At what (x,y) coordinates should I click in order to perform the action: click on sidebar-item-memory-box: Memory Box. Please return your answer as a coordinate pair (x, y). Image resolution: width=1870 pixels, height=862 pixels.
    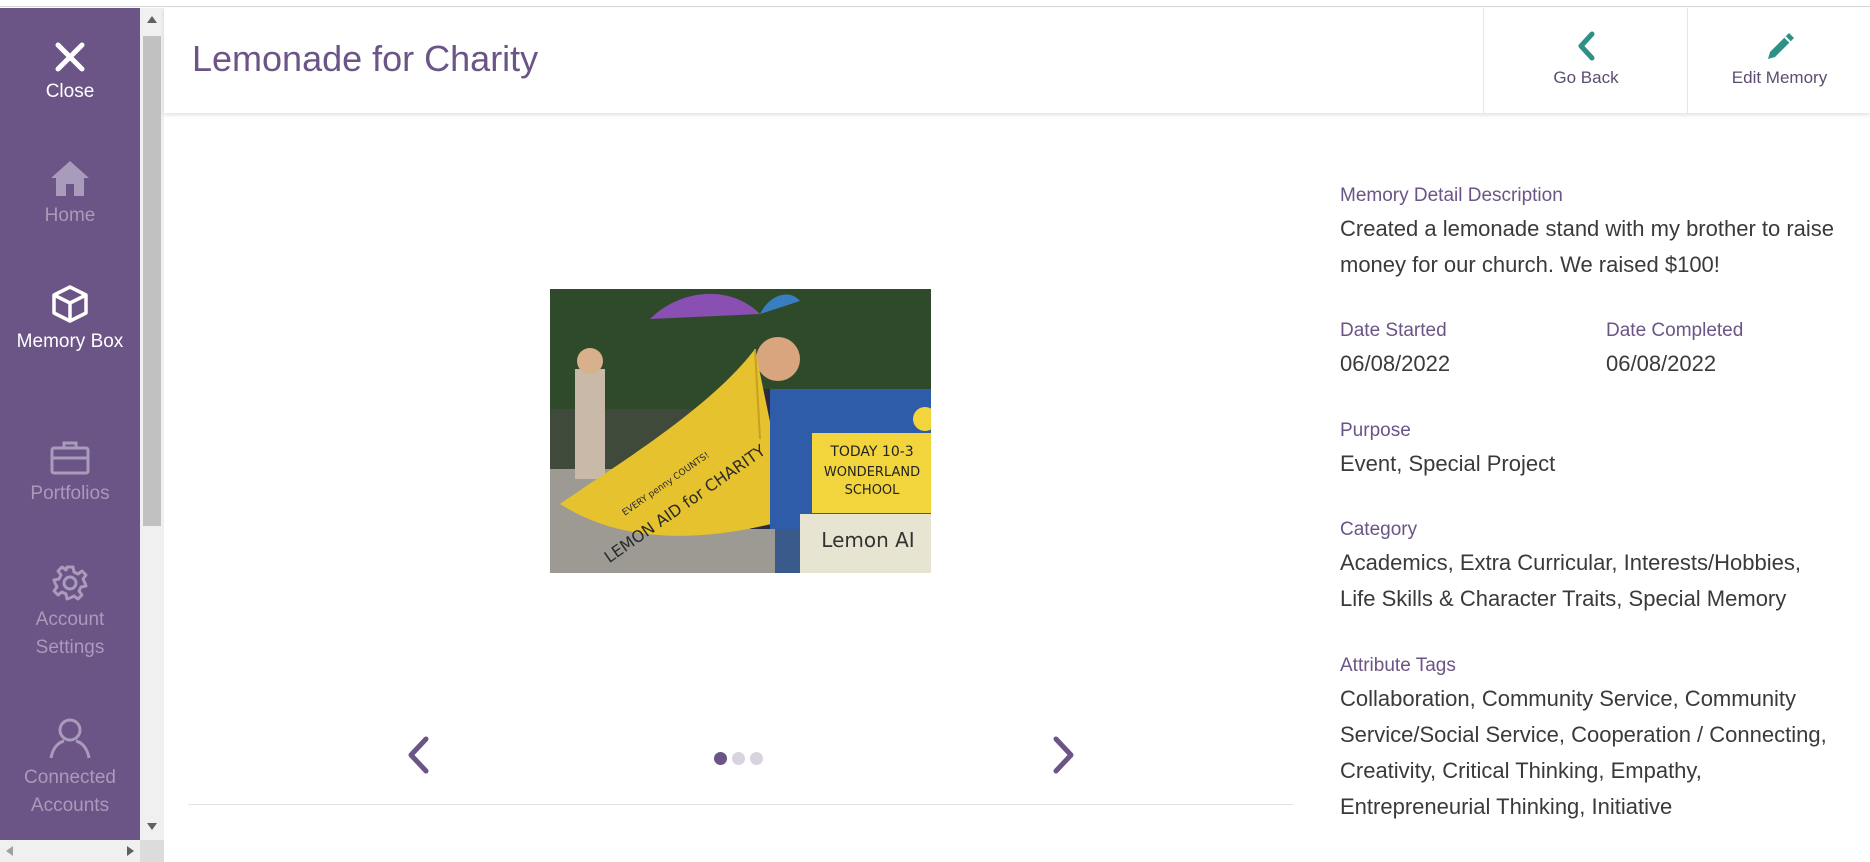
    Looking at the image, I should click on (70, 320).